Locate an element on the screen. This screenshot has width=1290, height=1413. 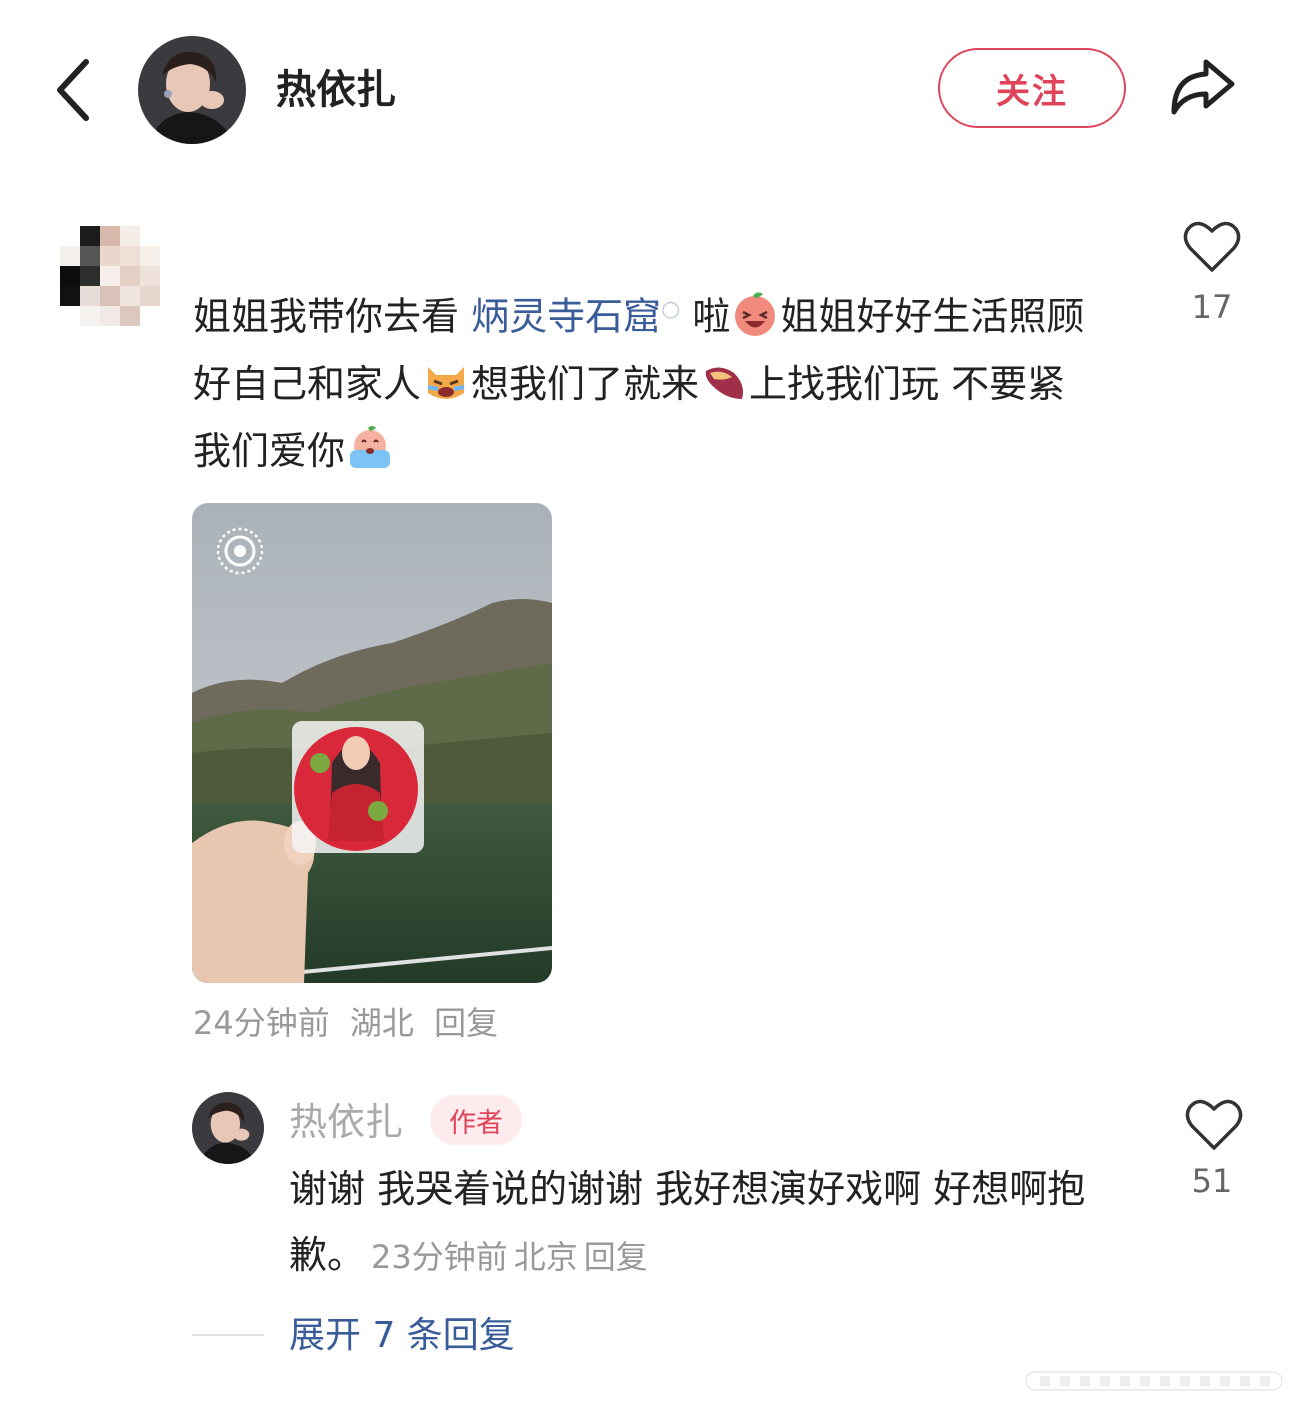
comment-photo is located at coordinates (372, 743).